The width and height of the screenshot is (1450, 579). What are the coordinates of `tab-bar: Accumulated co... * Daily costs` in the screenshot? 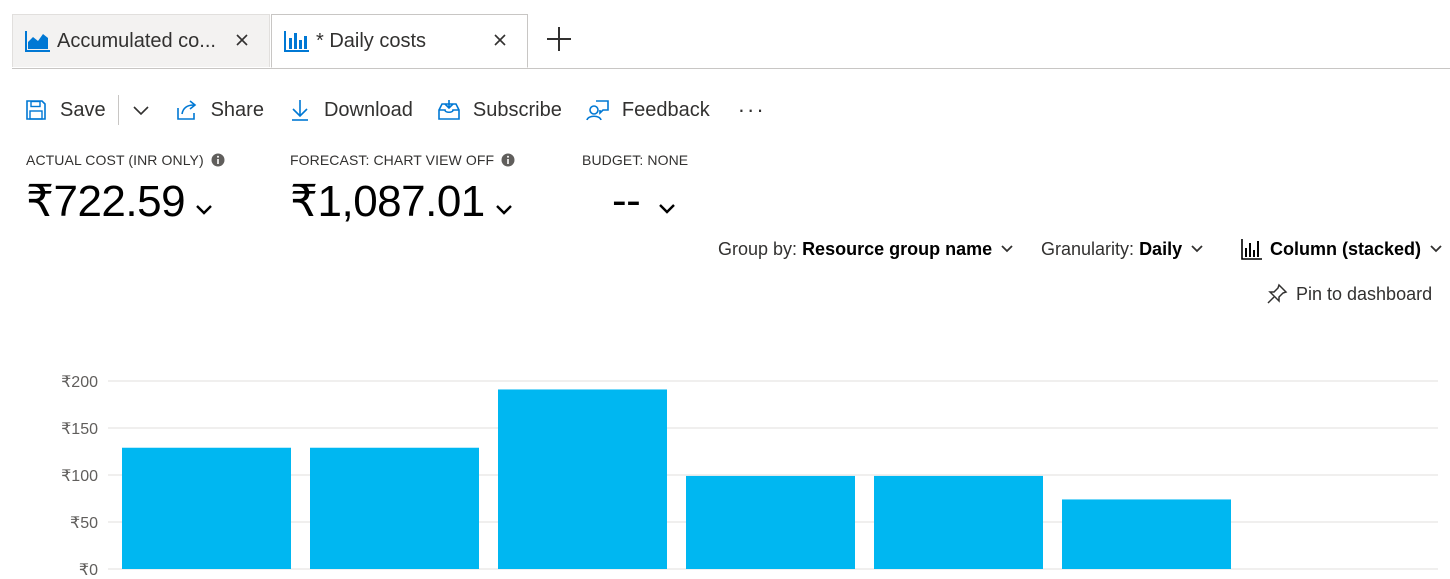 It's located at (731, 41).